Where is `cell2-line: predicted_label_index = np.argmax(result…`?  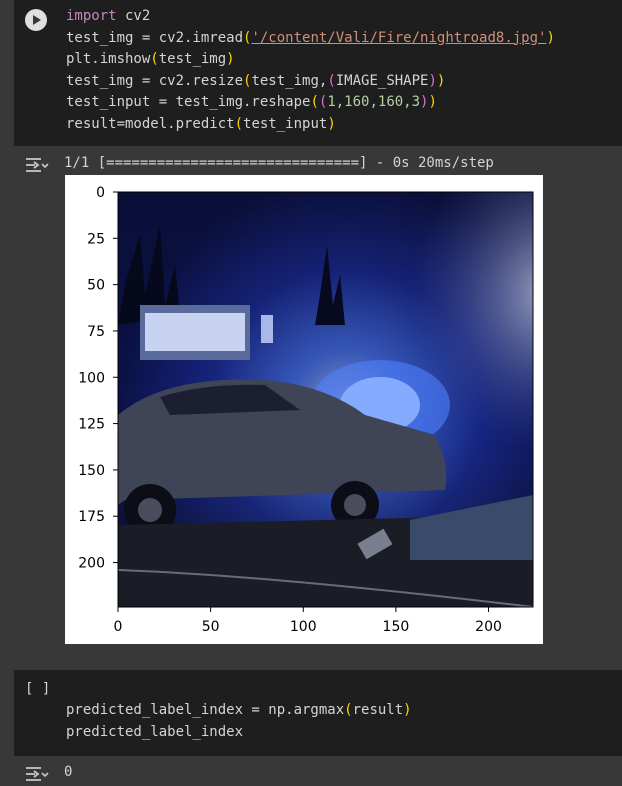
cell2-line: predicted_label_index = np.argmax(result… is located at coordinates (239, 710).